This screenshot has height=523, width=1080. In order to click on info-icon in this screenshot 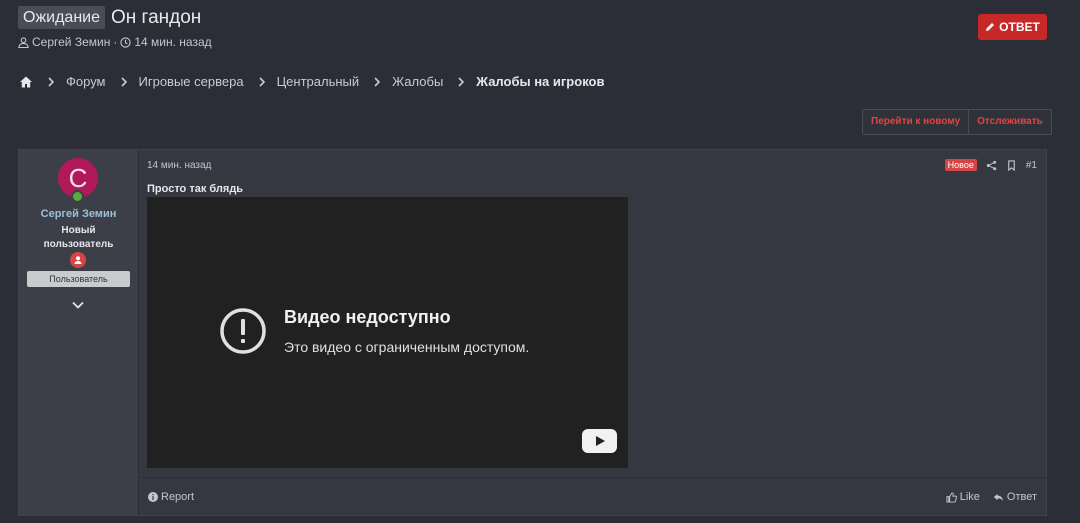, I will do `click(153, 497)`.